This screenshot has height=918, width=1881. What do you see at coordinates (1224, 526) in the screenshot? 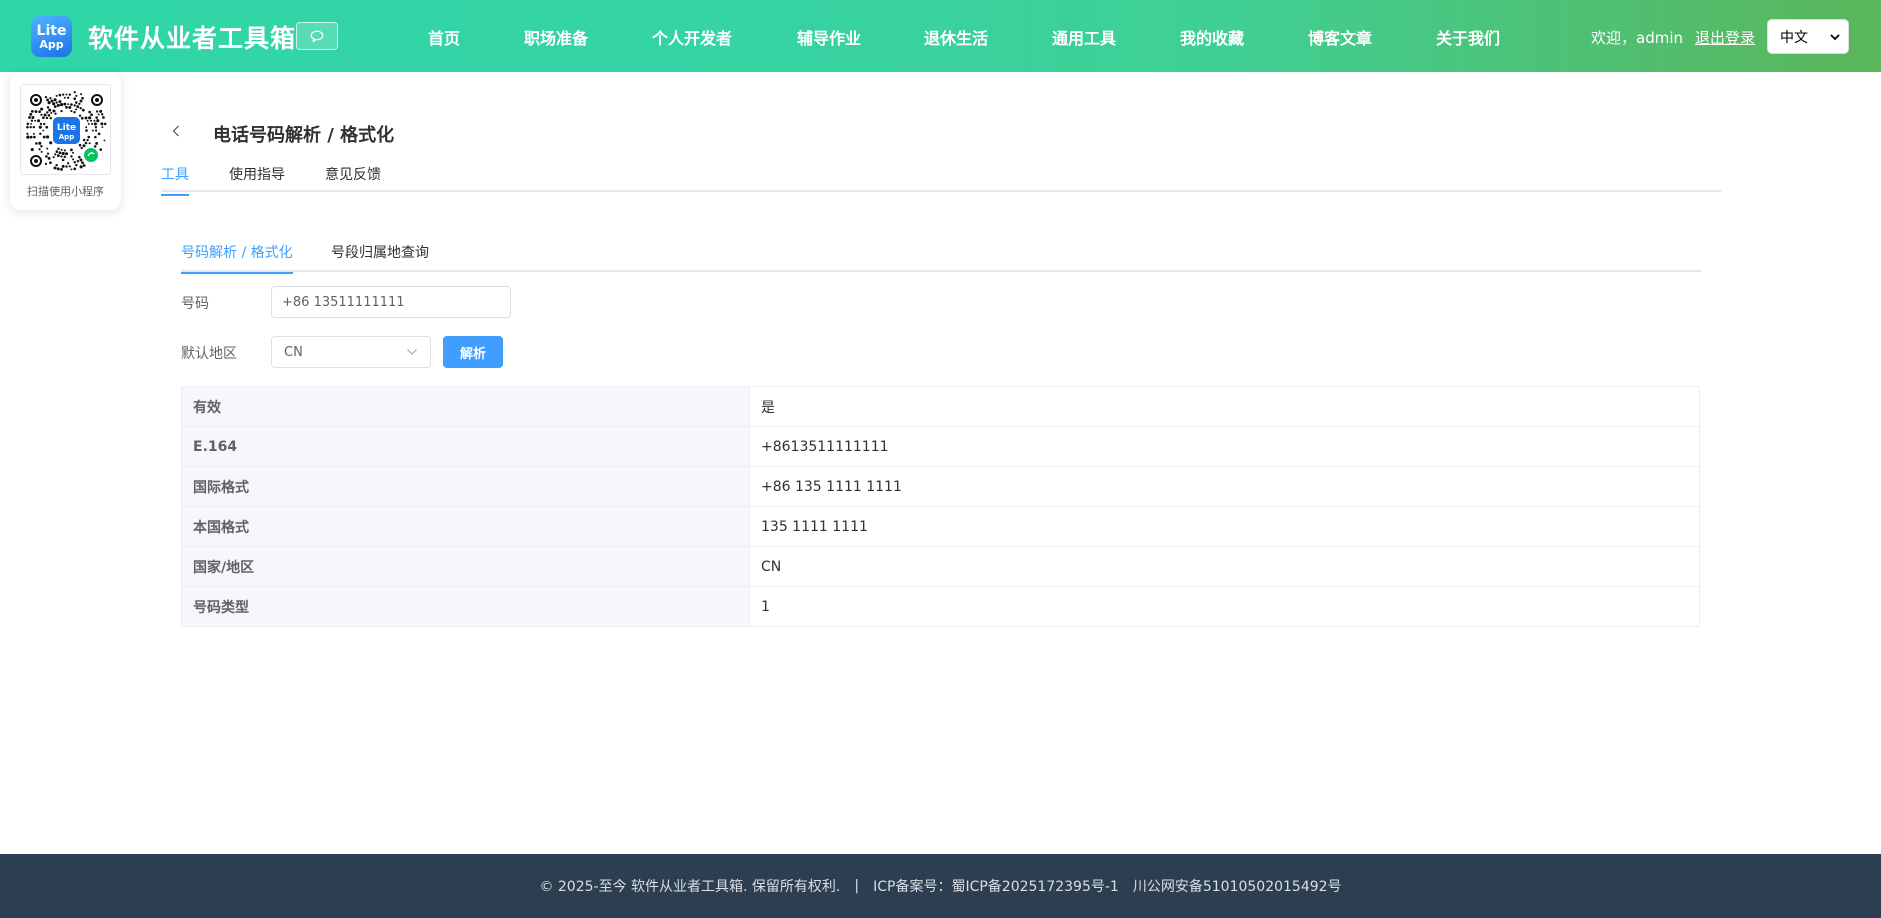
I see `result-value: 135 1111 1111` at bounding box center [1224, 526].